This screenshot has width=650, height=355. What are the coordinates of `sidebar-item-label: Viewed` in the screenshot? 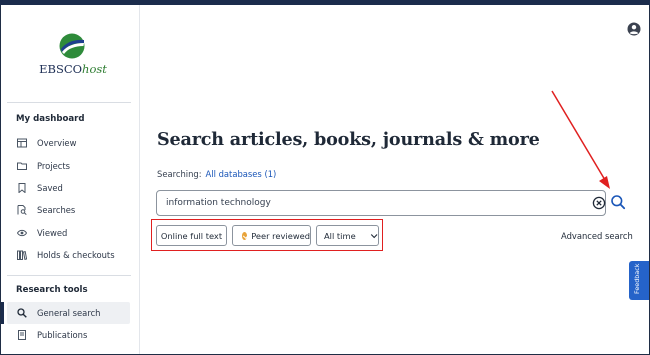 It's located at (52, 233).